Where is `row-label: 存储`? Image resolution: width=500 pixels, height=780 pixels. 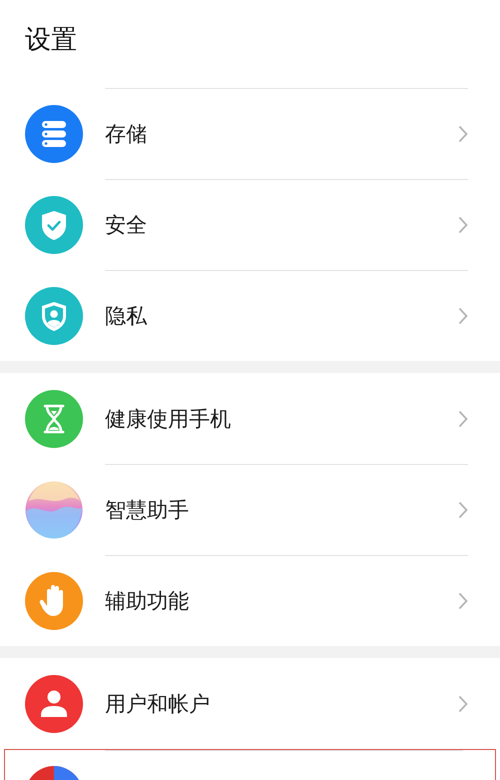
row-label: 存储 is located at coordinates (126, 134).